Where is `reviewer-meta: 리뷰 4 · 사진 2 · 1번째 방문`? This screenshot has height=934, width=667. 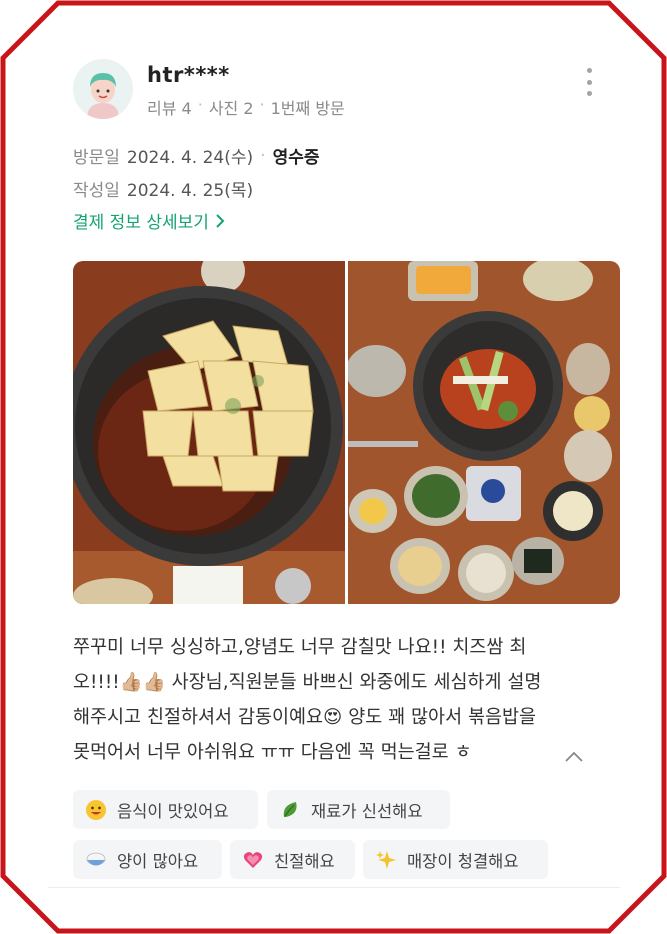 reviewer-meta: 리뷰 4 · 사진 2 · 1번째 방문 is located at coordinates (246, 107).